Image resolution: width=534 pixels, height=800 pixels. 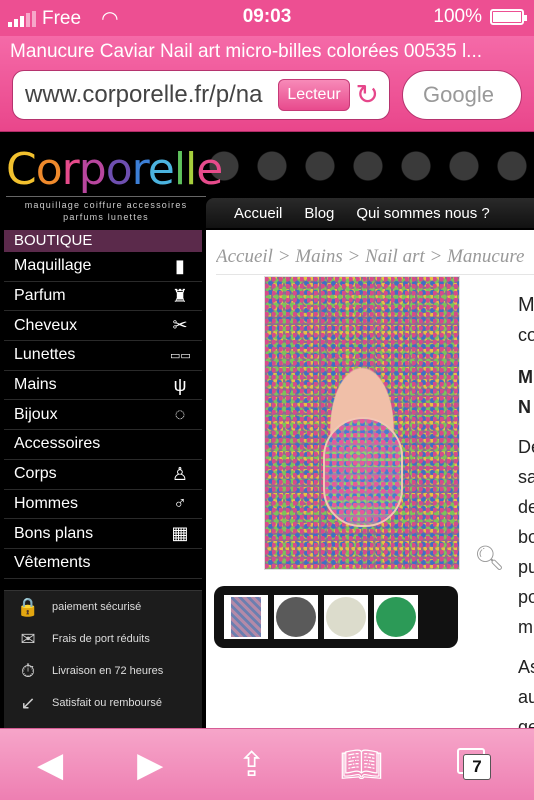 What do you see at coordinates (103, 297) in the screenshot?
I see `sidebar-item-parfum: Parfum ♜` at bounding box center [103, 297].